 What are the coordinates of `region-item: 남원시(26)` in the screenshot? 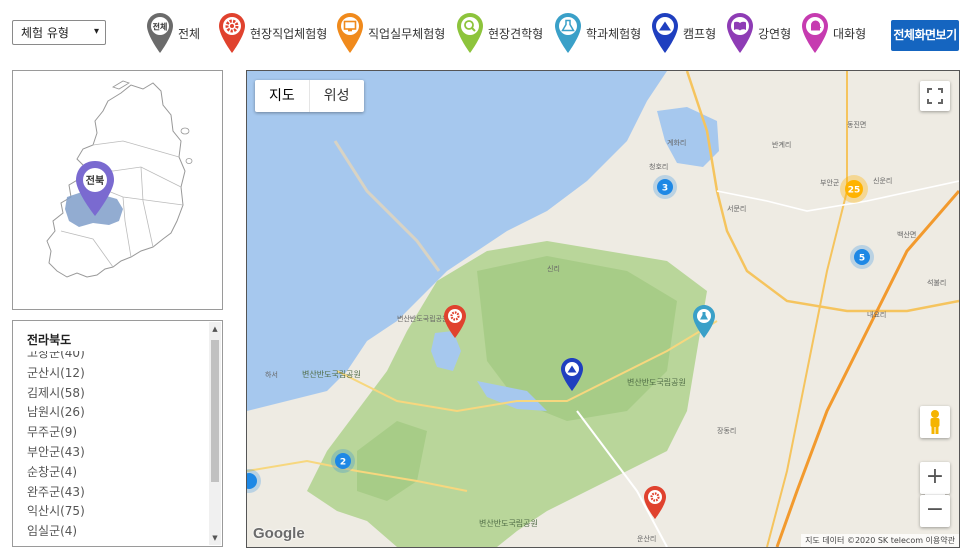 It's located at (117, 413).